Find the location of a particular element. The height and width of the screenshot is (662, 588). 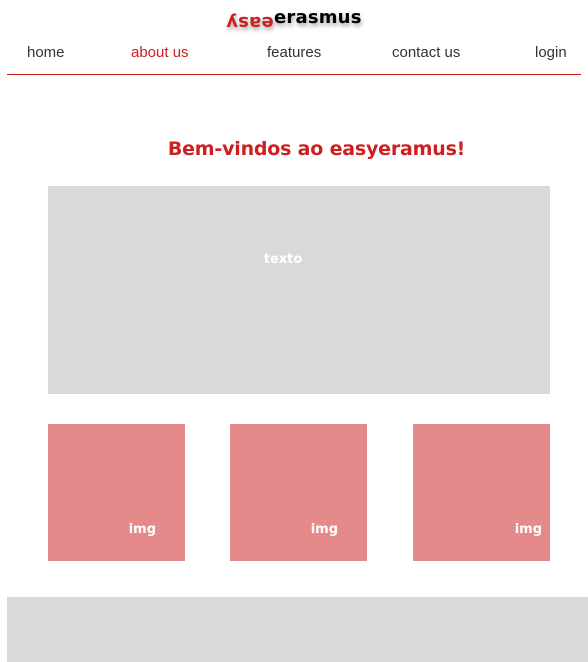

nav-item-features: features is located at coordinates (294, 52).